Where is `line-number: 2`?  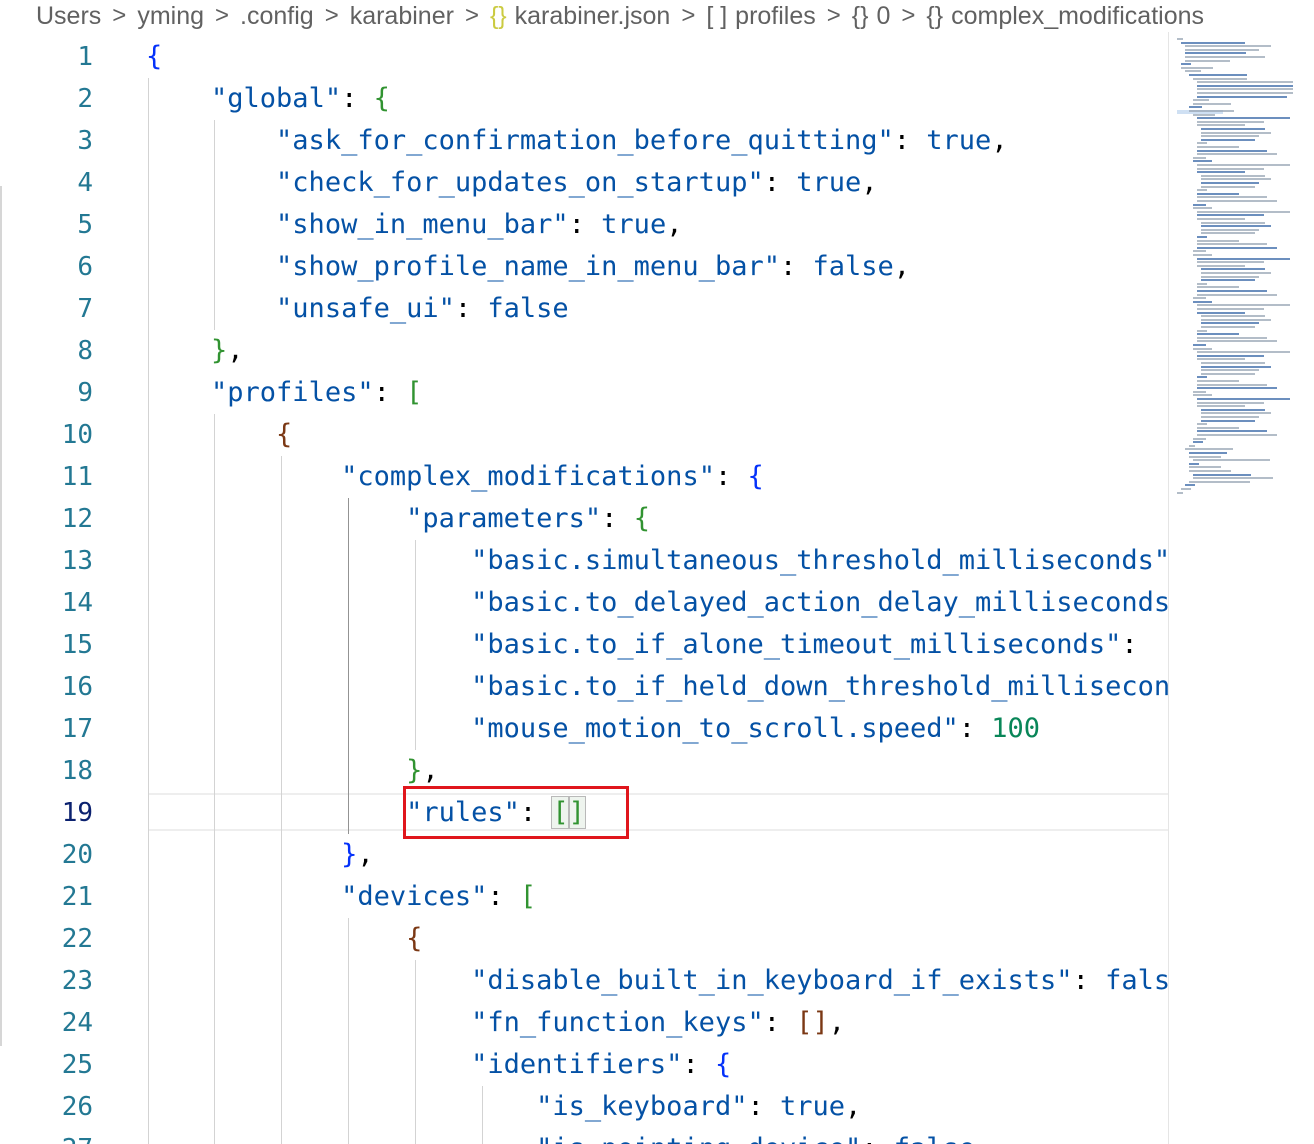
line-number: 2 is located at coordinates (85, 99).